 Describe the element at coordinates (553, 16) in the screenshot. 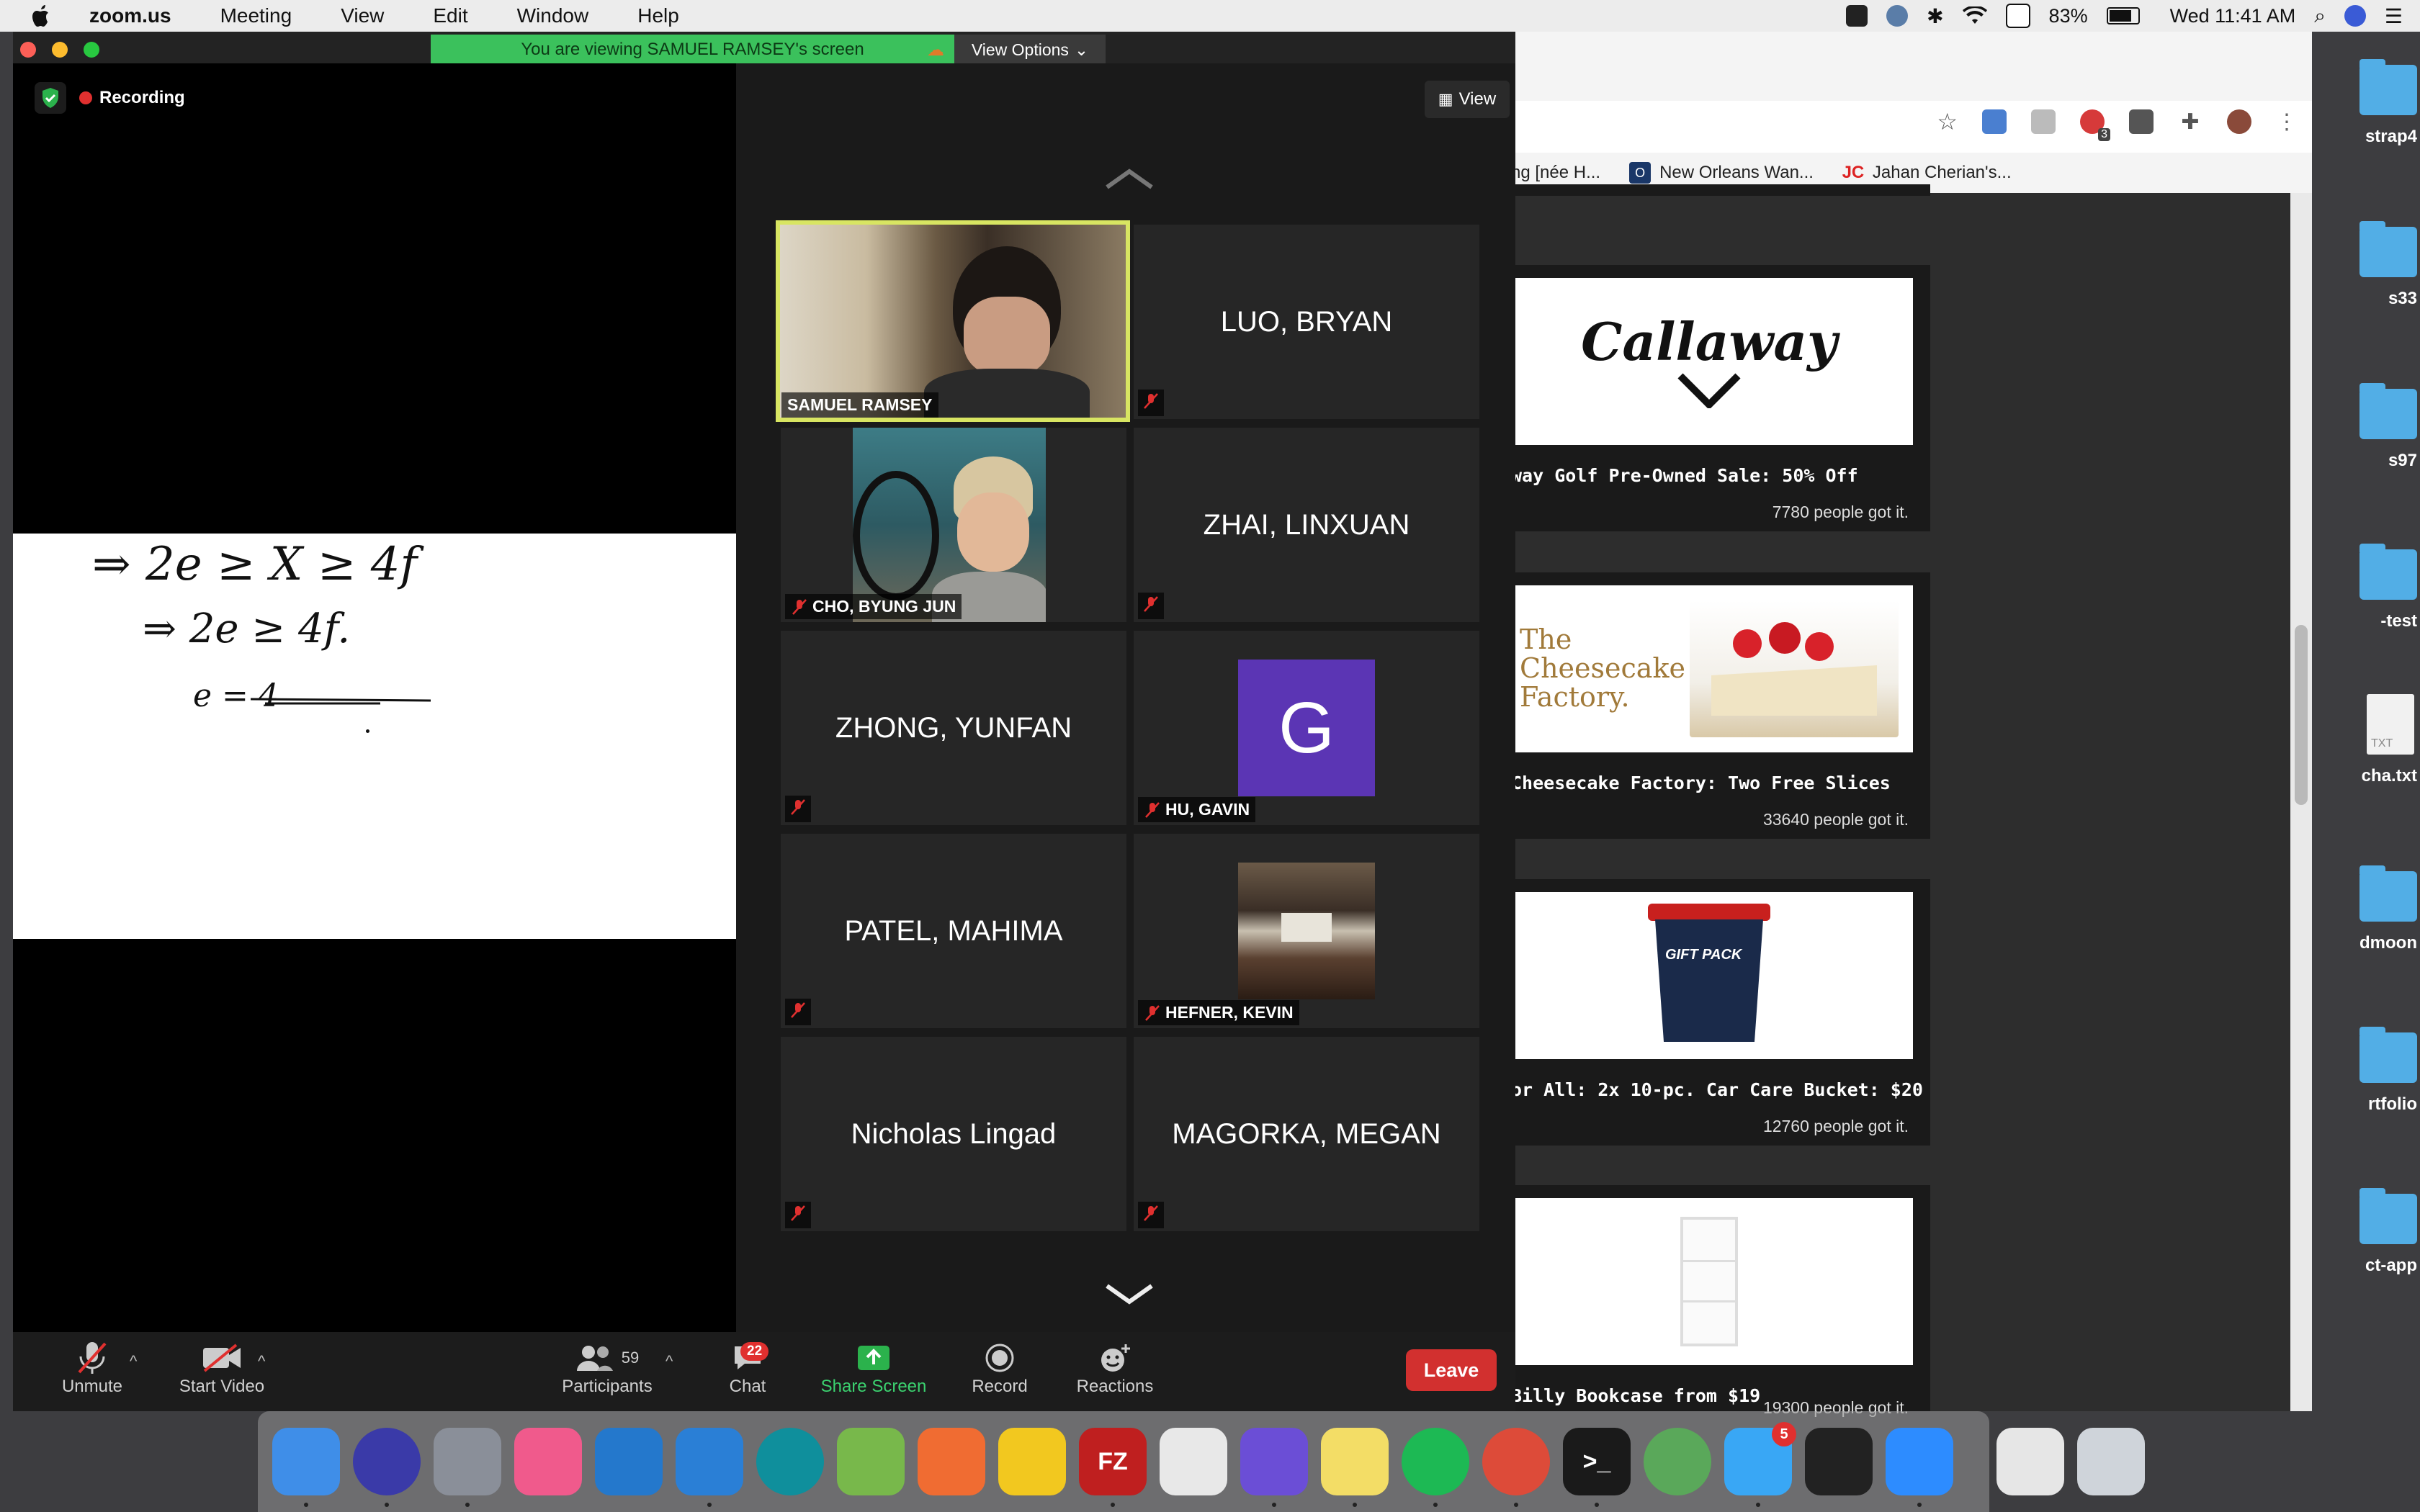

I see `menu-window: Window` at that location.